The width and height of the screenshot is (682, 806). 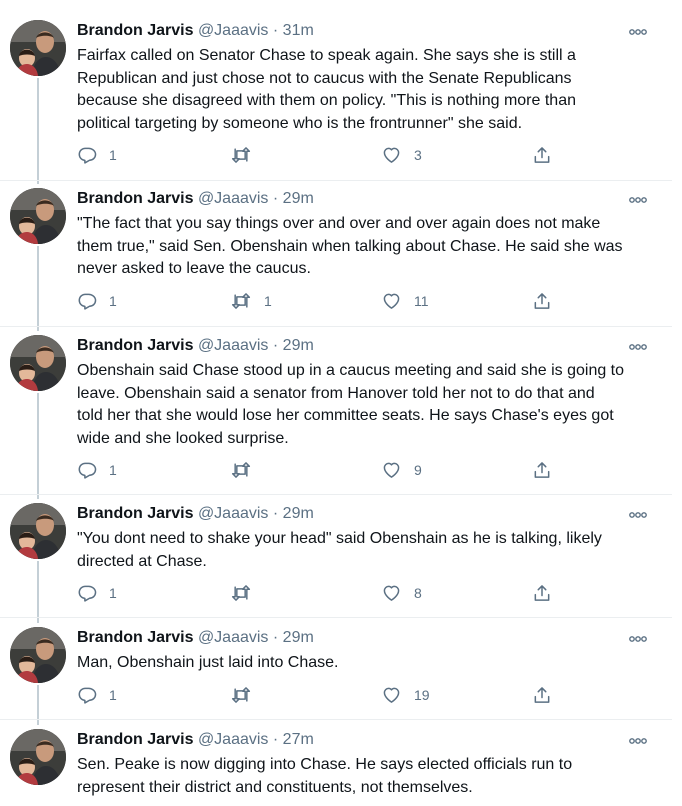 I want to click on retweet-button: 1, so click(x=251, y=301).